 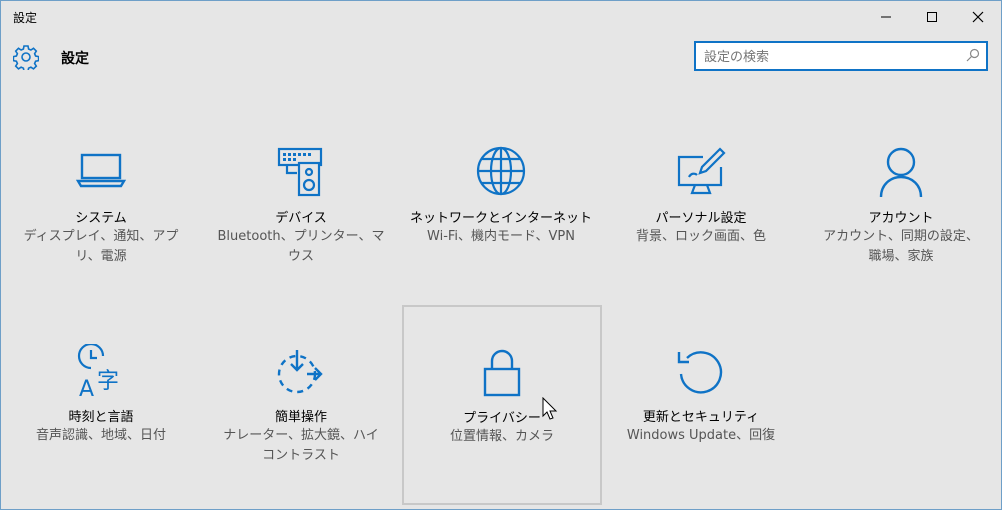 What do you see at coordinates (301, 218) in the screenshot?
I see `tile-title: デバイス` at bounding box center [301, 218].